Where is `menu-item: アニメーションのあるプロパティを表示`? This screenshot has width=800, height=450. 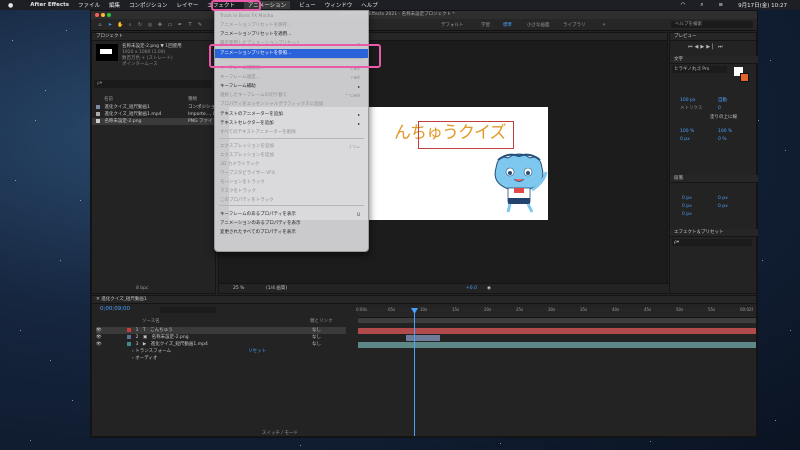
menu-item: アニメーションのあるプロパティを表示 is located at coordinates (291, 223).